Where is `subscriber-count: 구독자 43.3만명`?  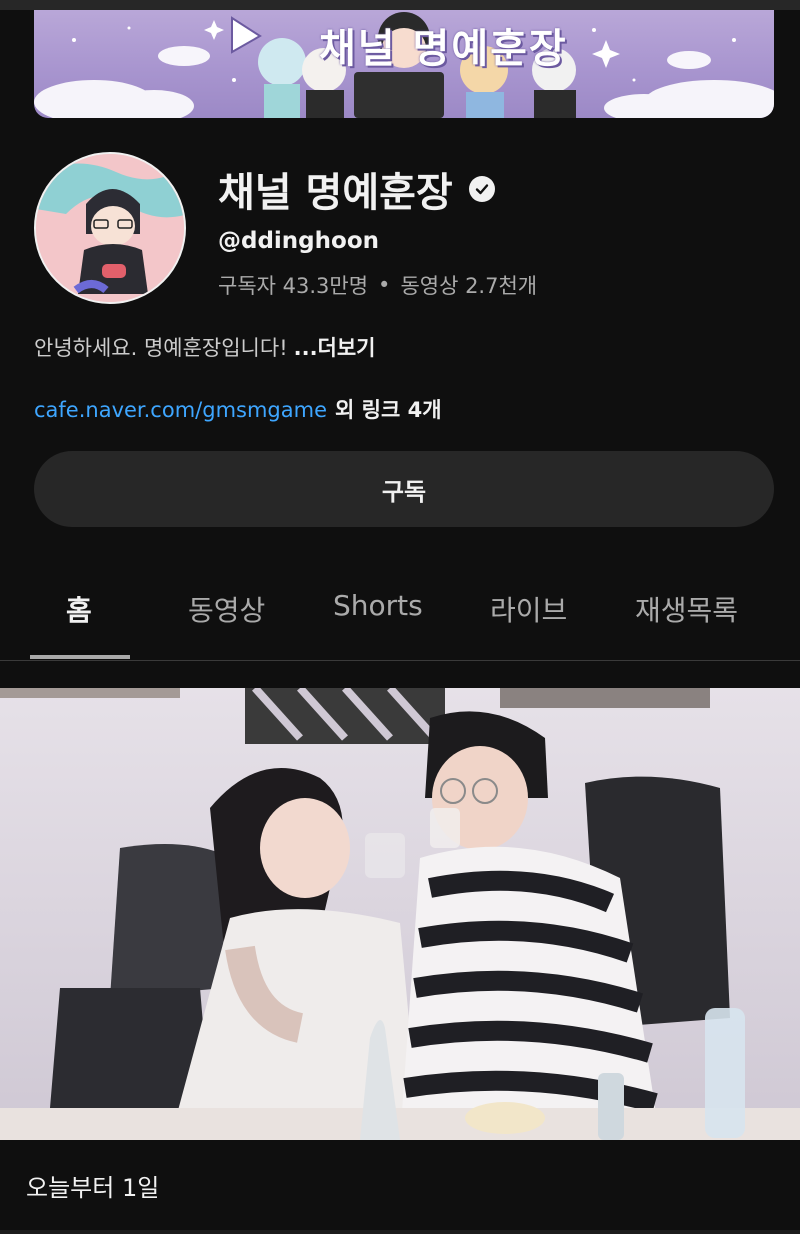
subscriber-count: 구독자 43.3만명 is located at coordinates (293, 286).